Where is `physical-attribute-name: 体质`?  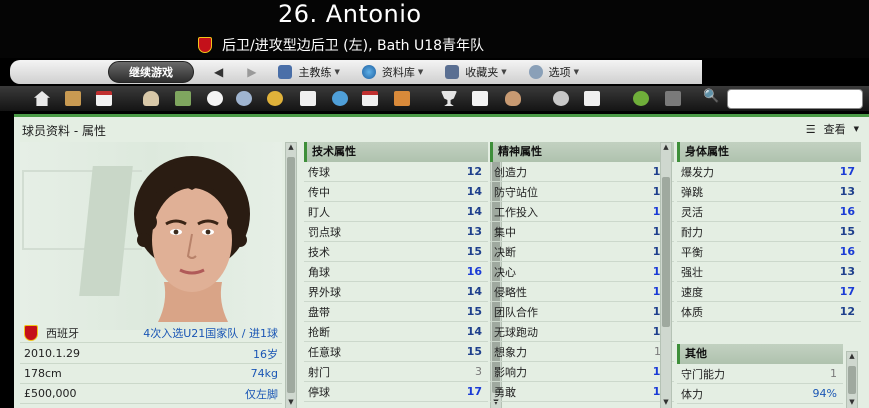
physical-attribute-name: 体质 is located at coordinates (692, 312).